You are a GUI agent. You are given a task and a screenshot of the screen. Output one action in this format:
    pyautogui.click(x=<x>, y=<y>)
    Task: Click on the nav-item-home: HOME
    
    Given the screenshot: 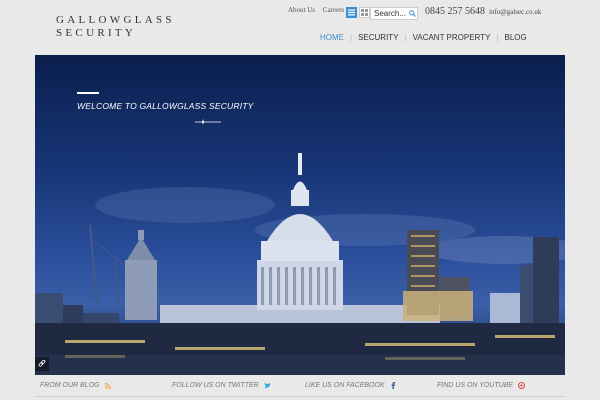 What is the action you would take?
    pyautogui.click(x=332, y=37)
    